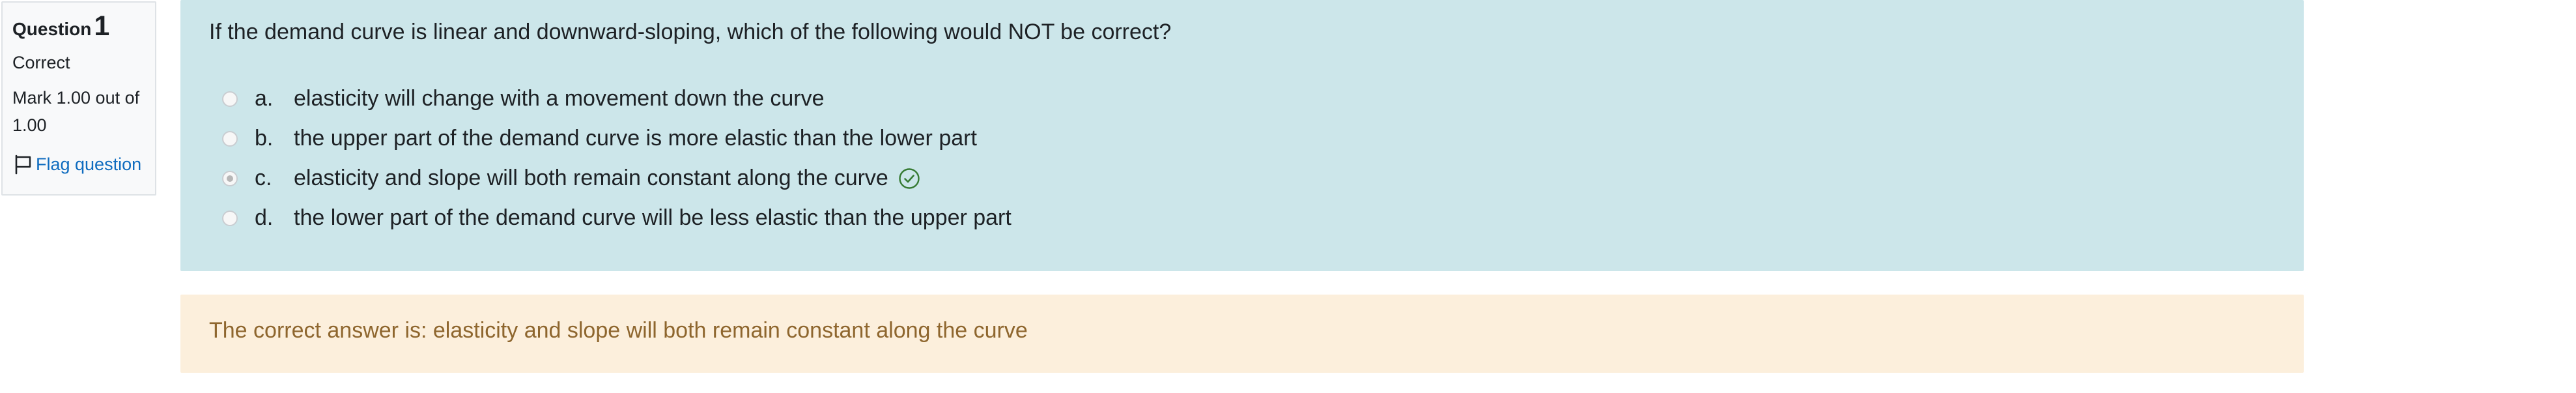  Describe the element at coordinates (76, 111) in the screenshot. I see `question-grade: Mark 1.00 out of 1.00` at that location.